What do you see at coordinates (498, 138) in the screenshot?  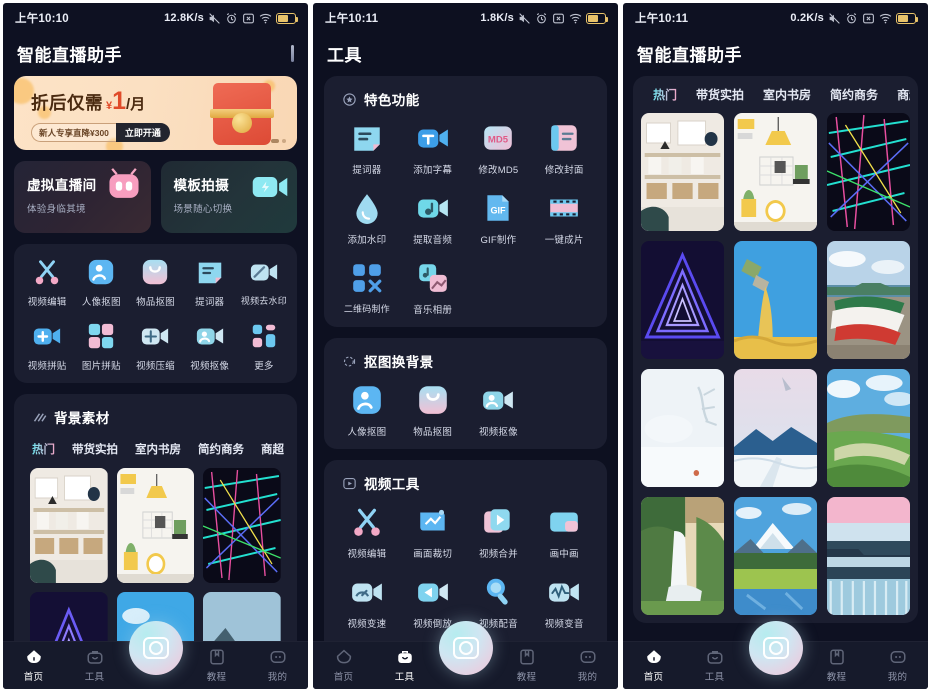 I see `md5-icon: MD5` at bounding box center [498, 138].